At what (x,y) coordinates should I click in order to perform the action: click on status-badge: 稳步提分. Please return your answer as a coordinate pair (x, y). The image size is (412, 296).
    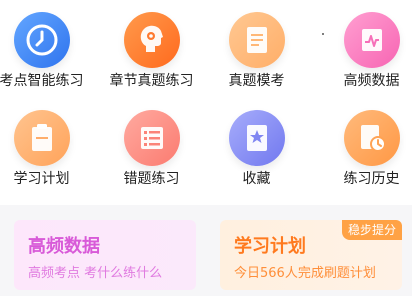
    Looking at the image, I should click on (371, 230).